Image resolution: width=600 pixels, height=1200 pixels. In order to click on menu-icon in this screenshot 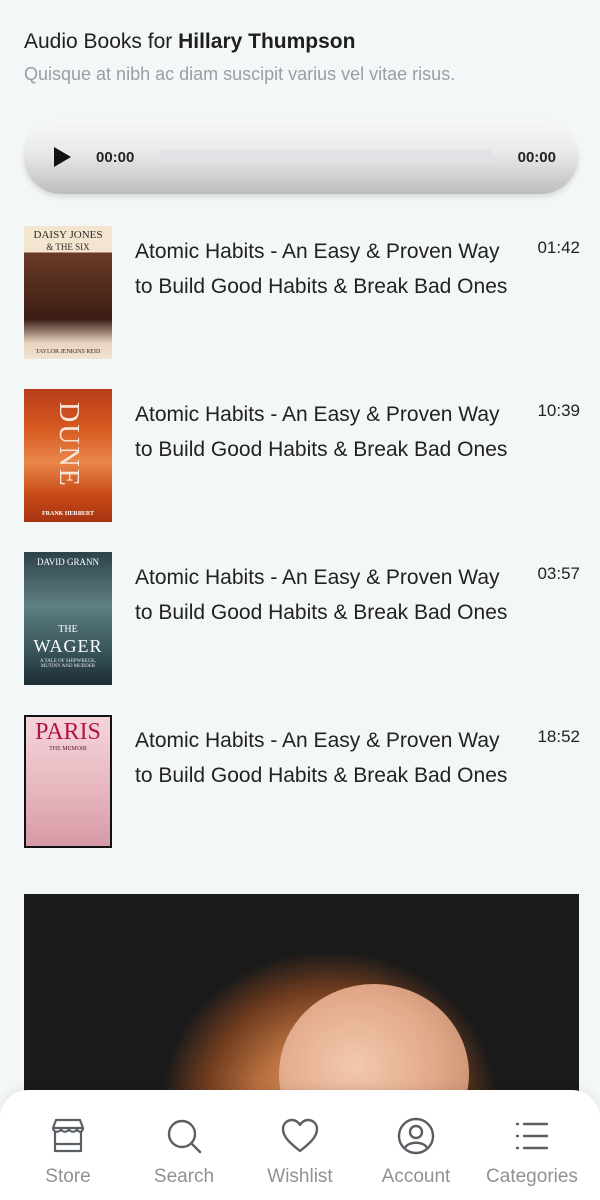, I will do `click(532, 1136)`.